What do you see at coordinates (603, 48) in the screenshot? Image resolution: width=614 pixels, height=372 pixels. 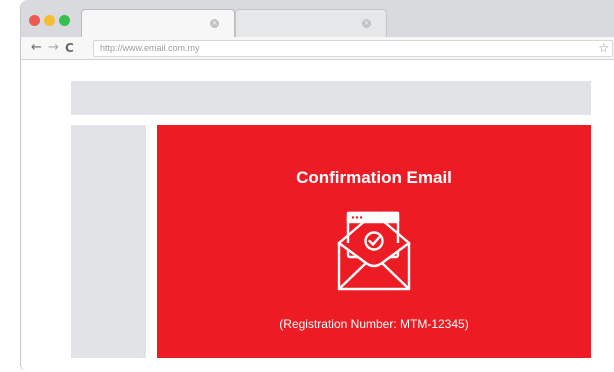 I see `bookmark-star-icon: ☆` at bounding box center [603, 48].